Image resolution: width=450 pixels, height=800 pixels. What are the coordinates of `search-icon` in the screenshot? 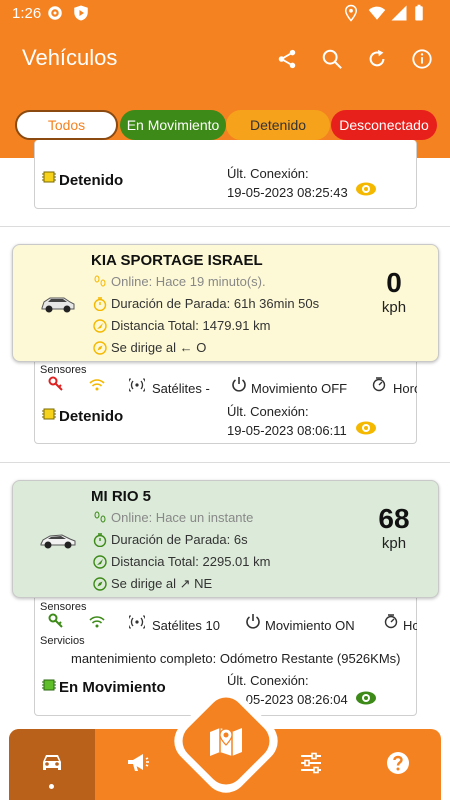 It's located at (332, 59).